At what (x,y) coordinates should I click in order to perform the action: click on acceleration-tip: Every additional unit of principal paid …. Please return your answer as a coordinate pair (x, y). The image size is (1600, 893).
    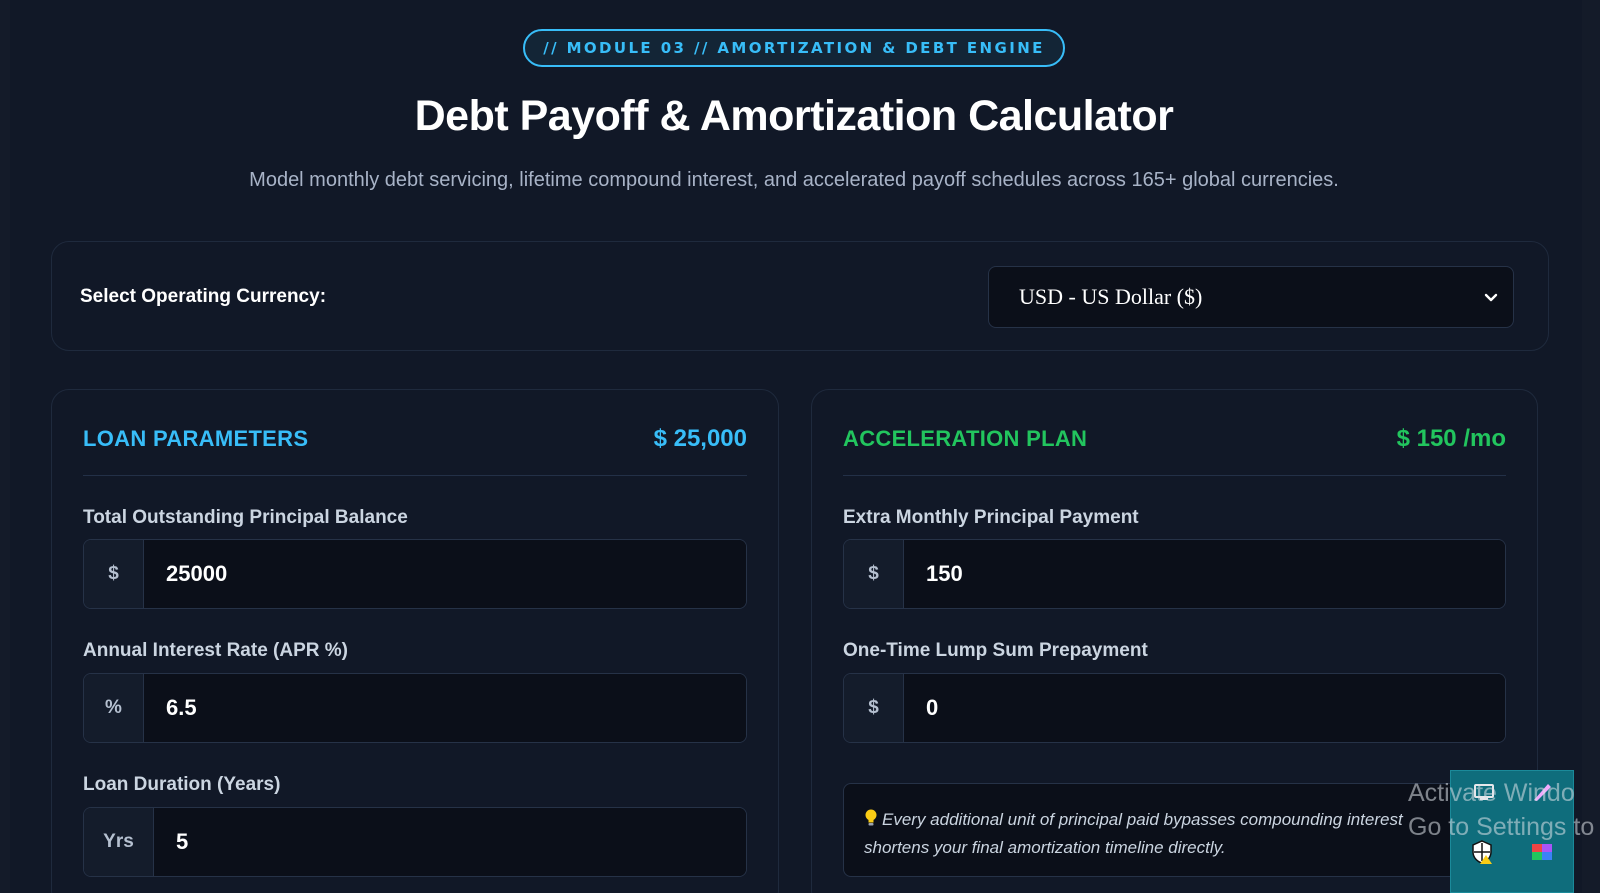
    Looking at the image, I should click on (1174, 830).